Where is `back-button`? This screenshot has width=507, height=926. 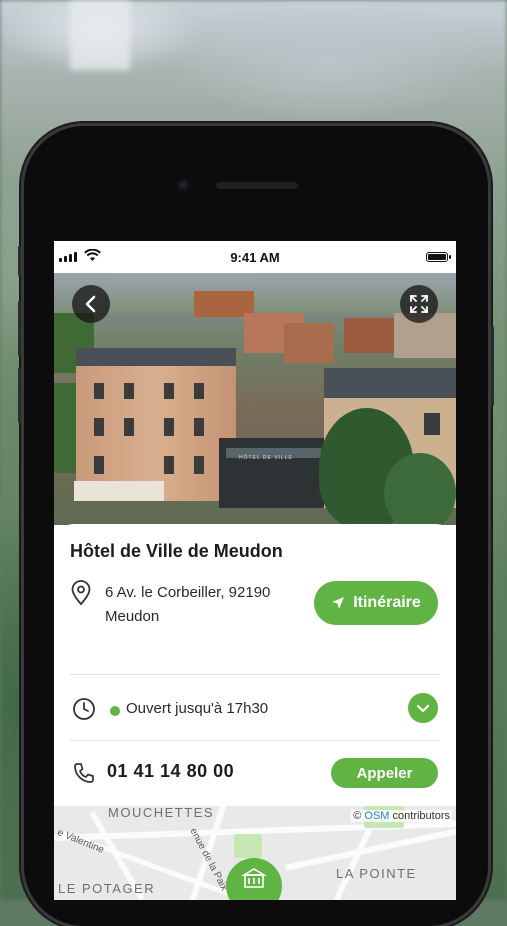 back-button is located at coordinates (91, 304).